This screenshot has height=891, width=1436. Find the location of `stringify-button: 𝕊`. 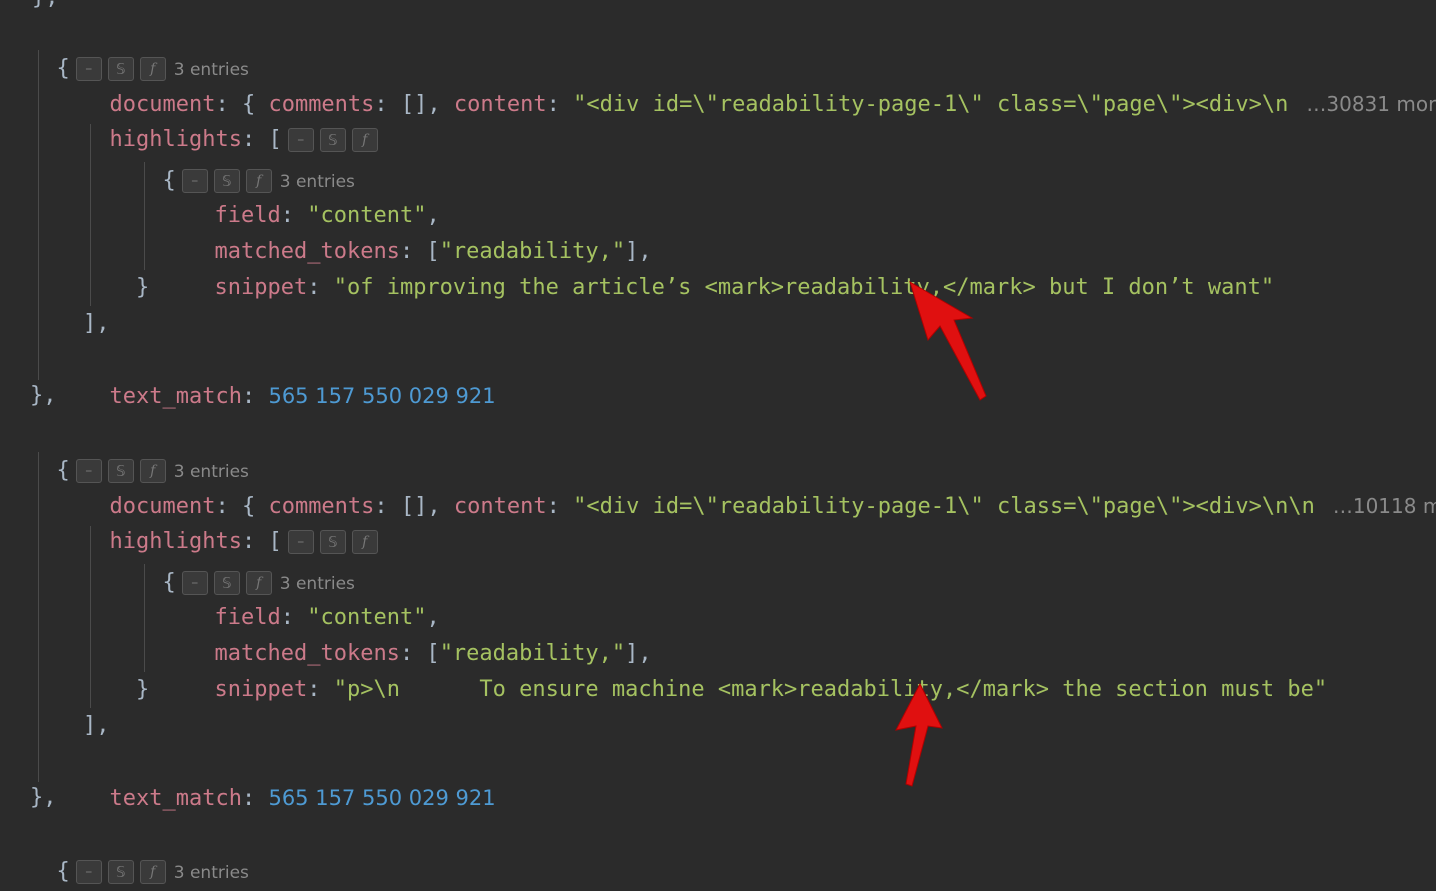

stringify-button: 𝕊 is located at coordinates (120, 872).